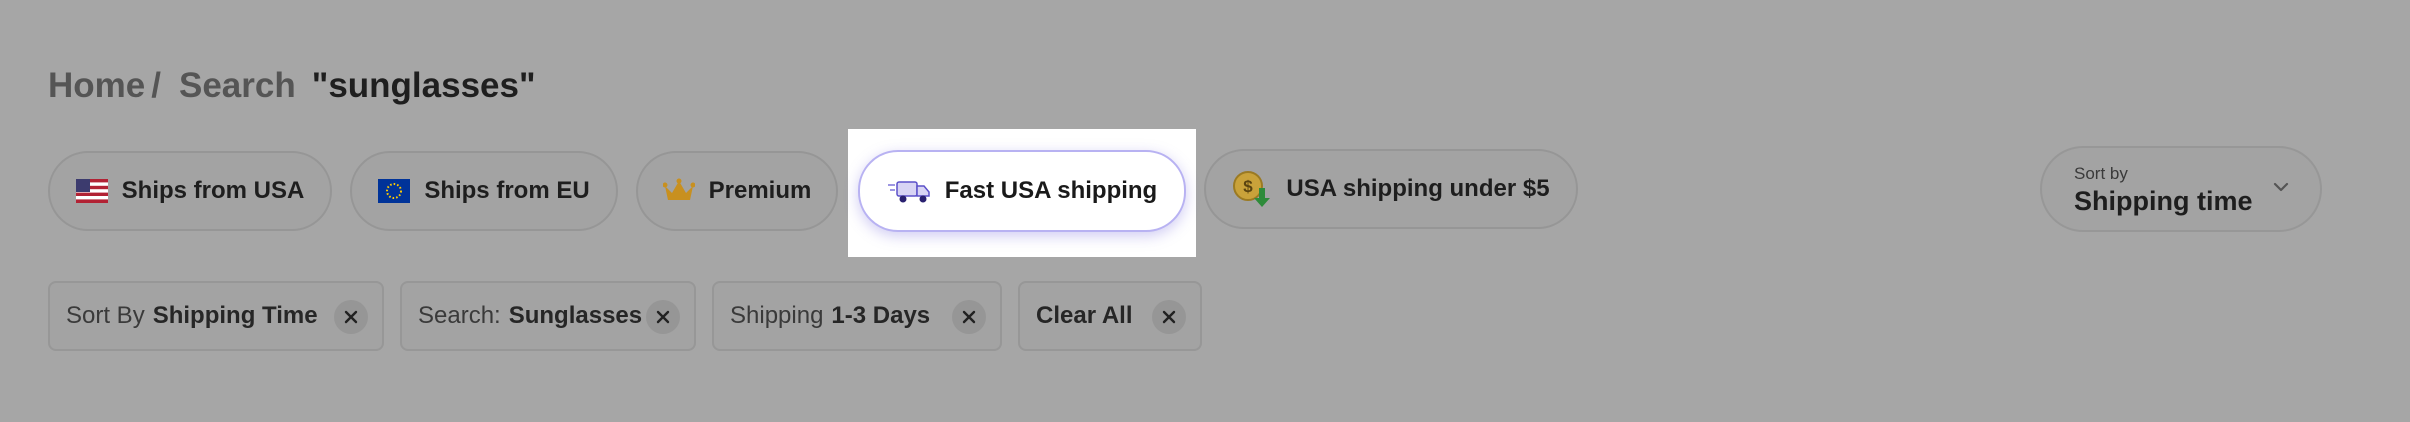  Describe the element at coordinates (91, 191) in the screenshot. I see `us-flag-icon` at that location.